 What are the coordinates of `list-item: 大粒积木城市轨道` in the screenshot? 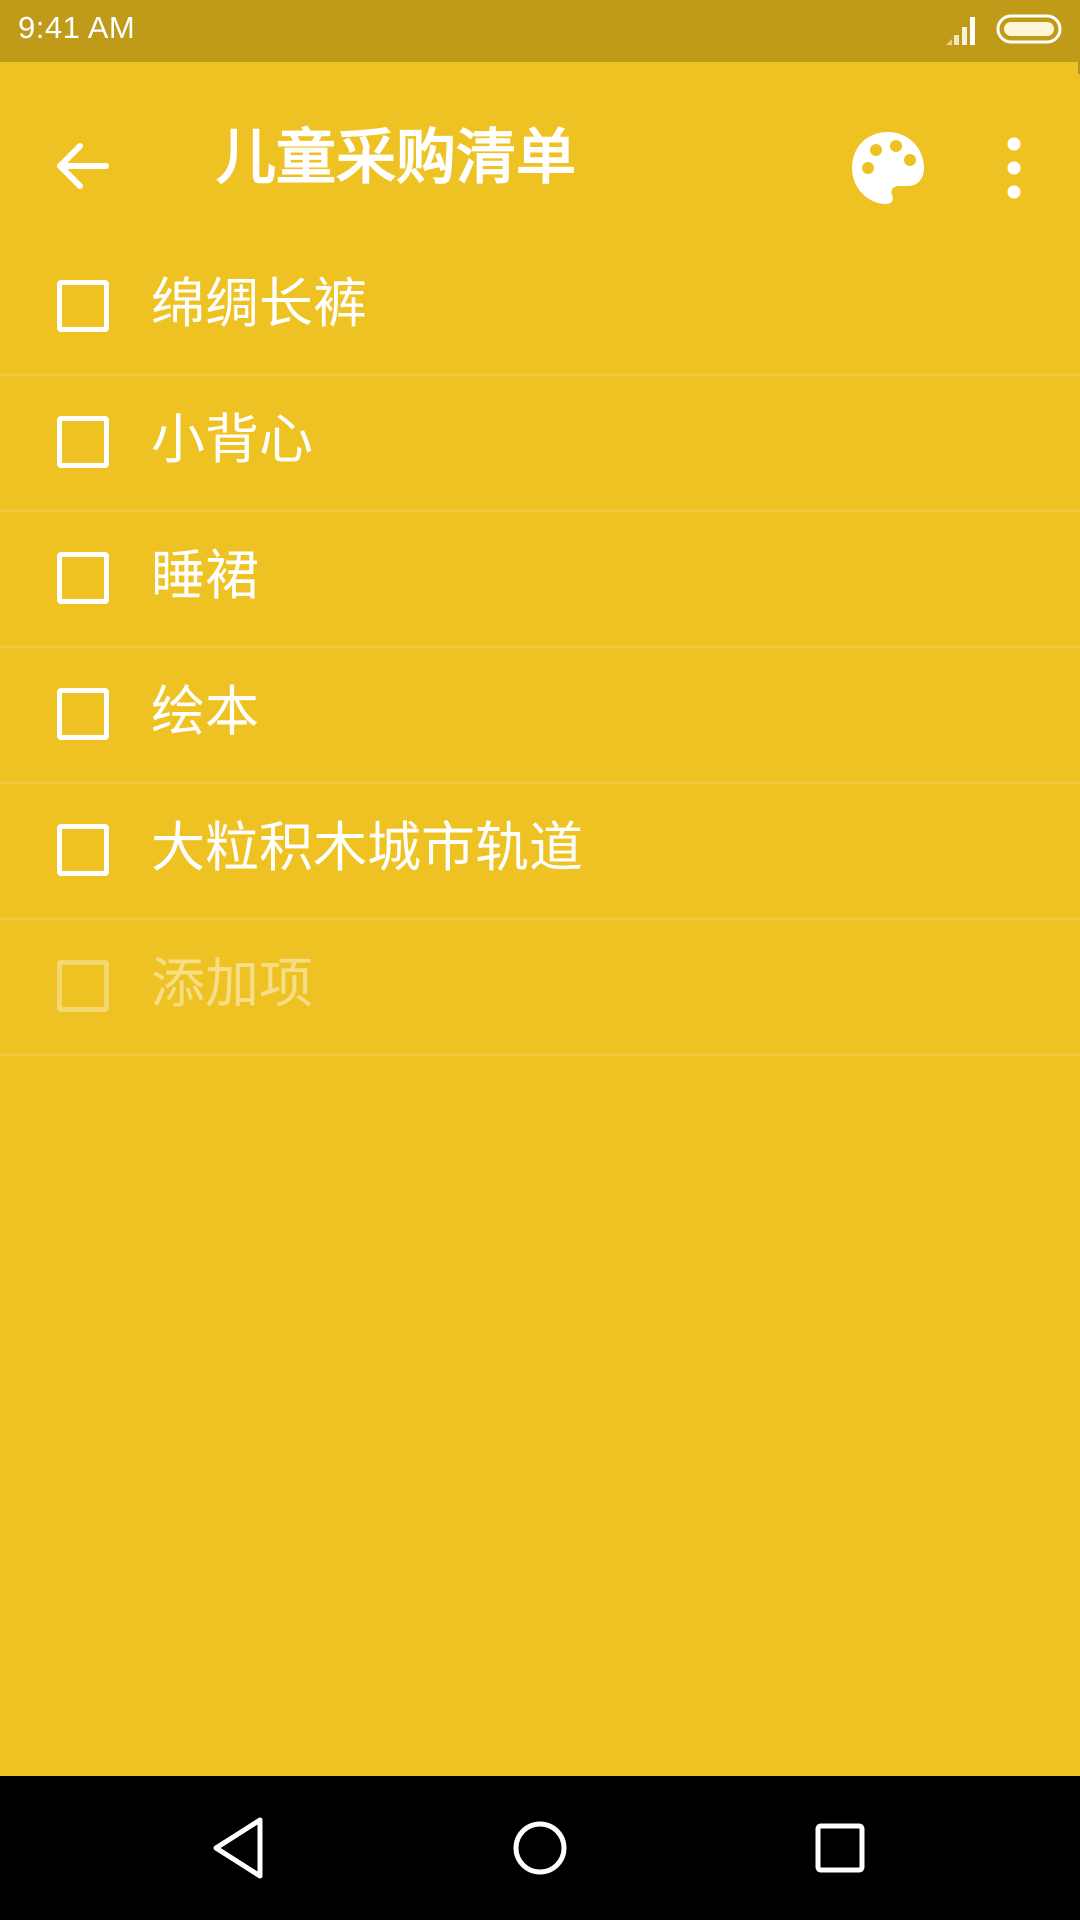 It's located at (540, 852).